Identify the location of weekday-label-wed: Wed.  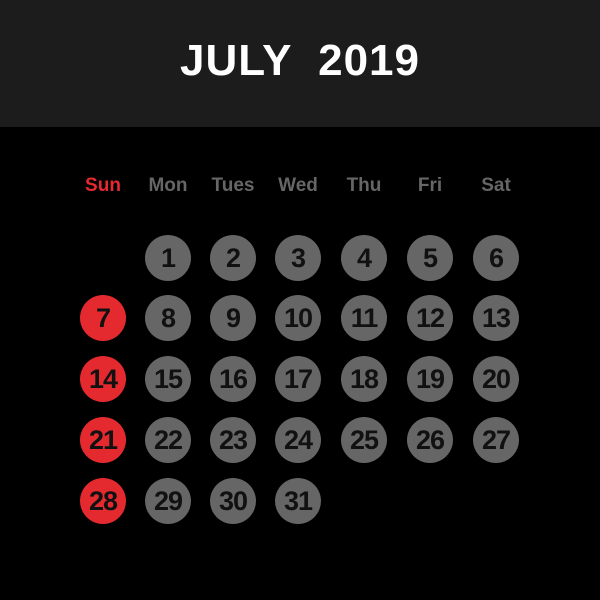
(298, 185).